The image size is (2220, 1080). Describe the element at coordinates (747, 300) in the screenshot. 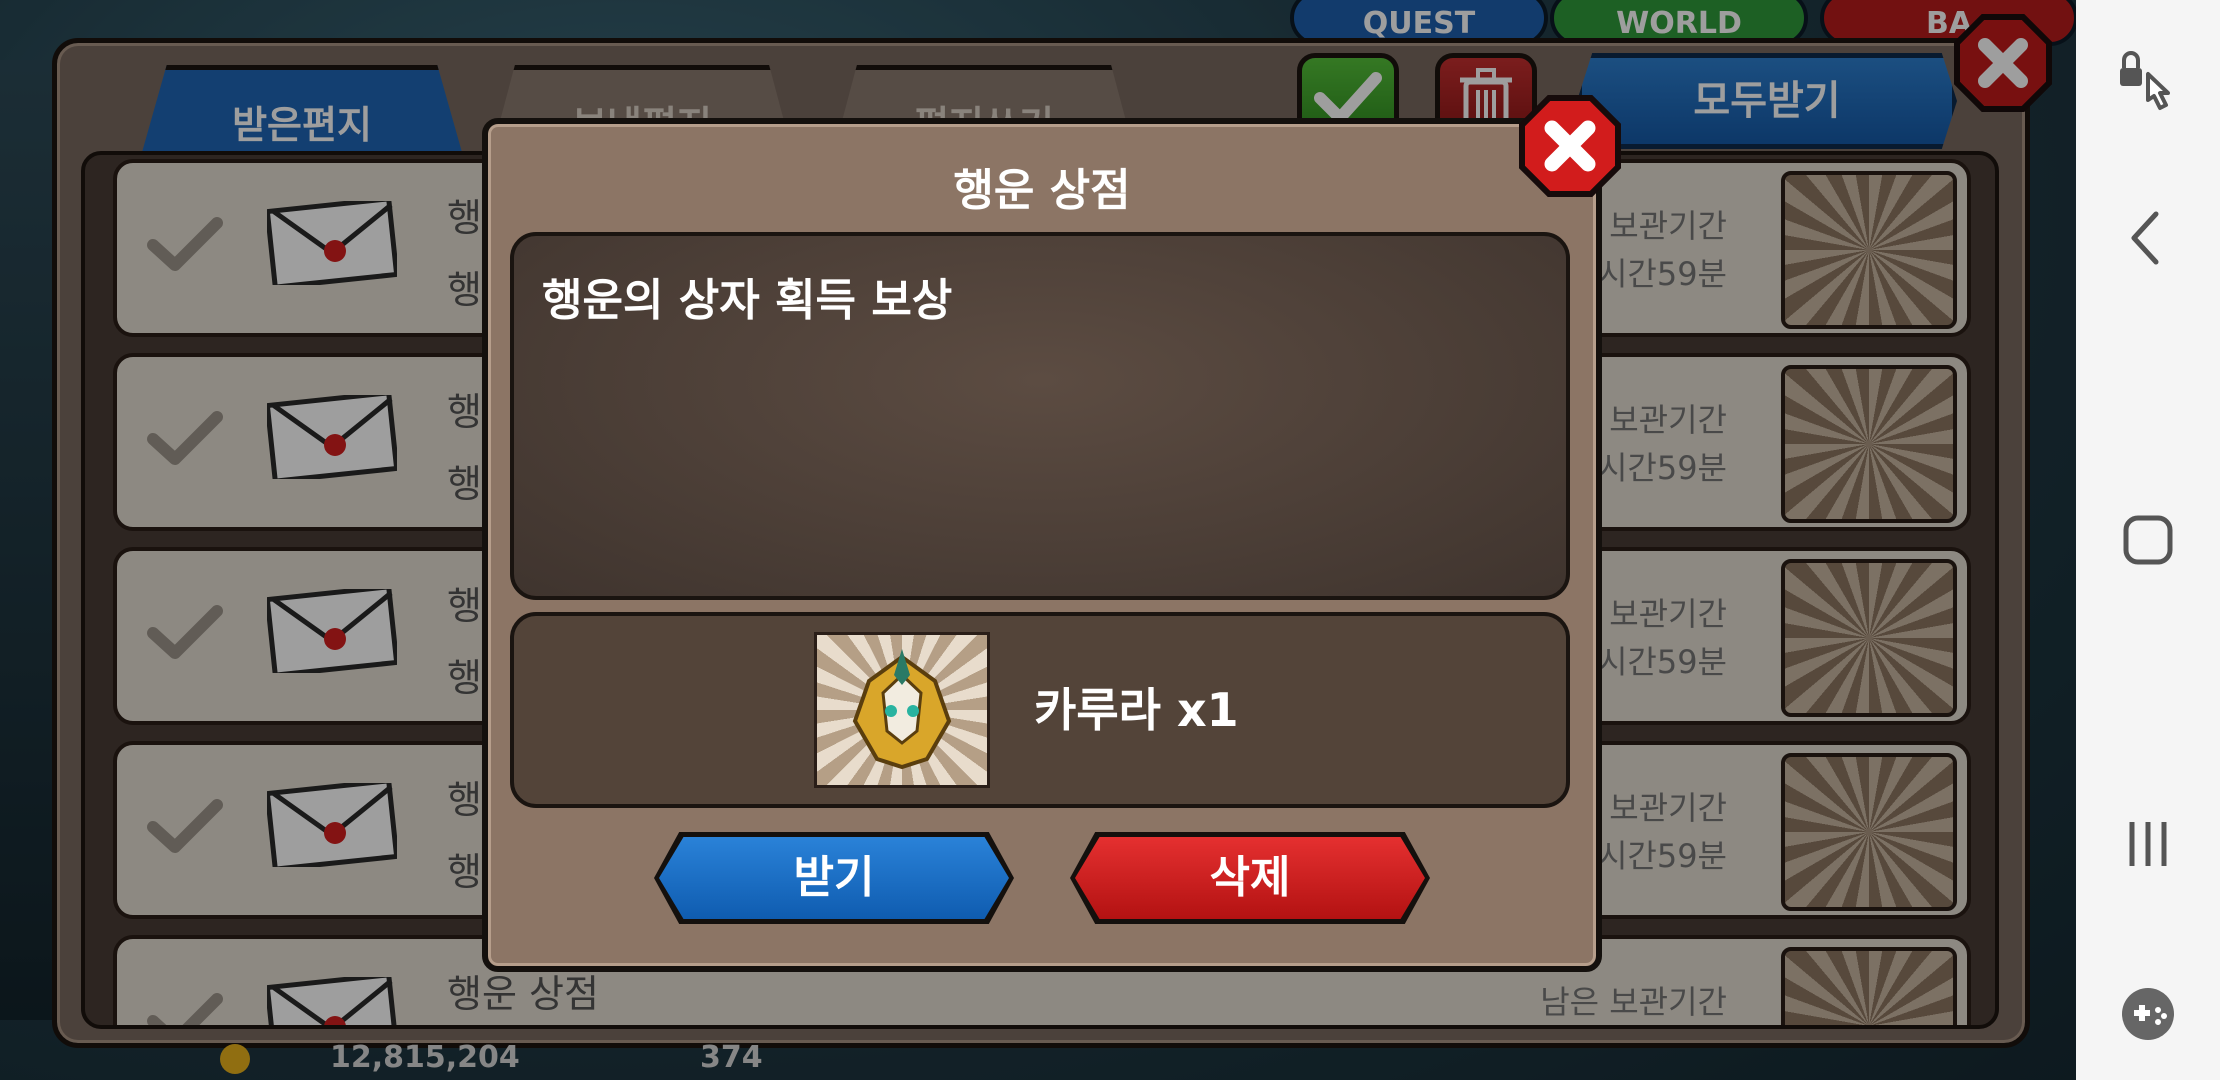

I see `message-text: 행운의 상자 획득 보상` at that location.